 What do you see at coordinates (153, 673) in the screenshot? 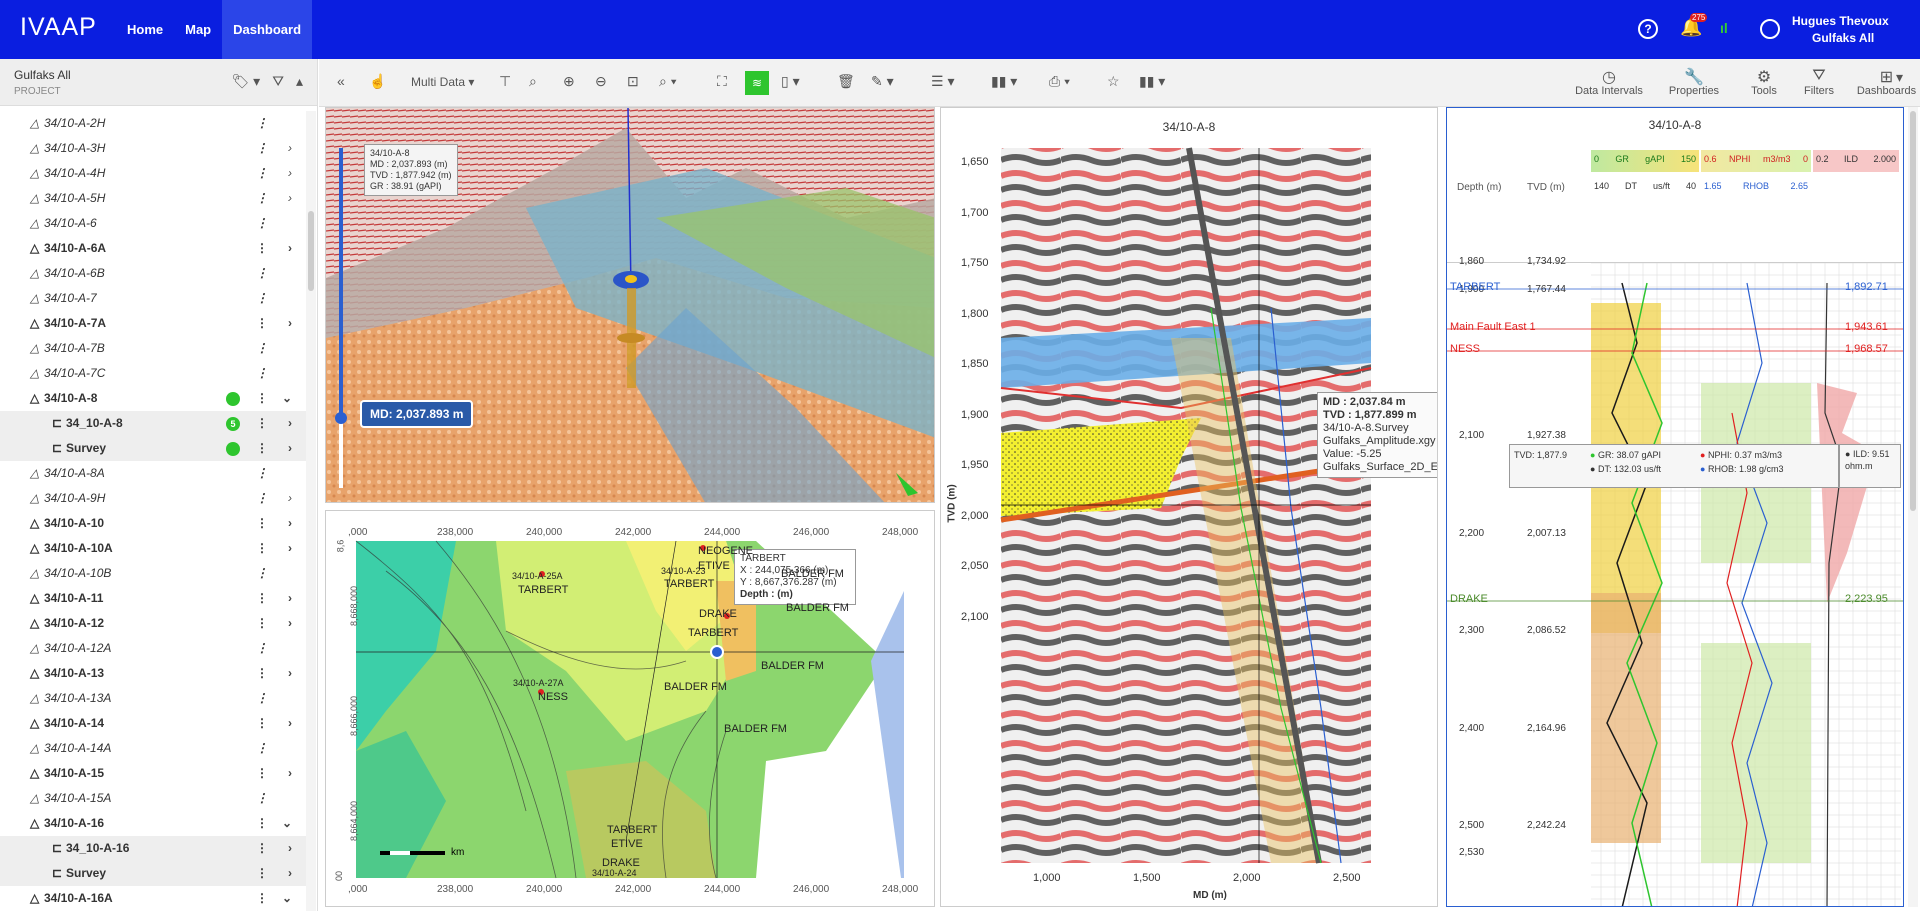
I see `tree-item: △ 34/10-A-13 ⋮ ›` at bounding box center [153, 673].